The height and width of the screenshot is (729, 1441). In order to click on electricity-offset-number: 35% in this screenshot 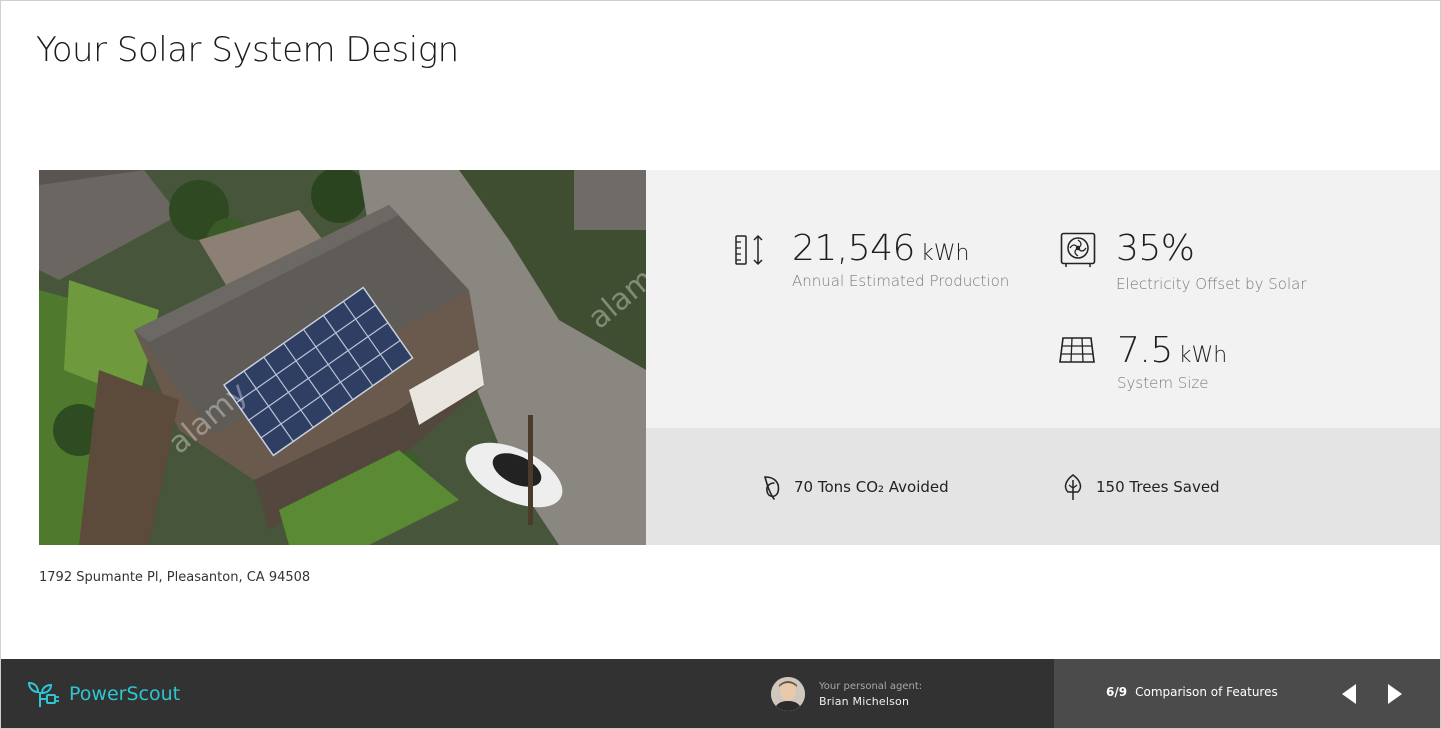, I will do `click(1155, 248)`.